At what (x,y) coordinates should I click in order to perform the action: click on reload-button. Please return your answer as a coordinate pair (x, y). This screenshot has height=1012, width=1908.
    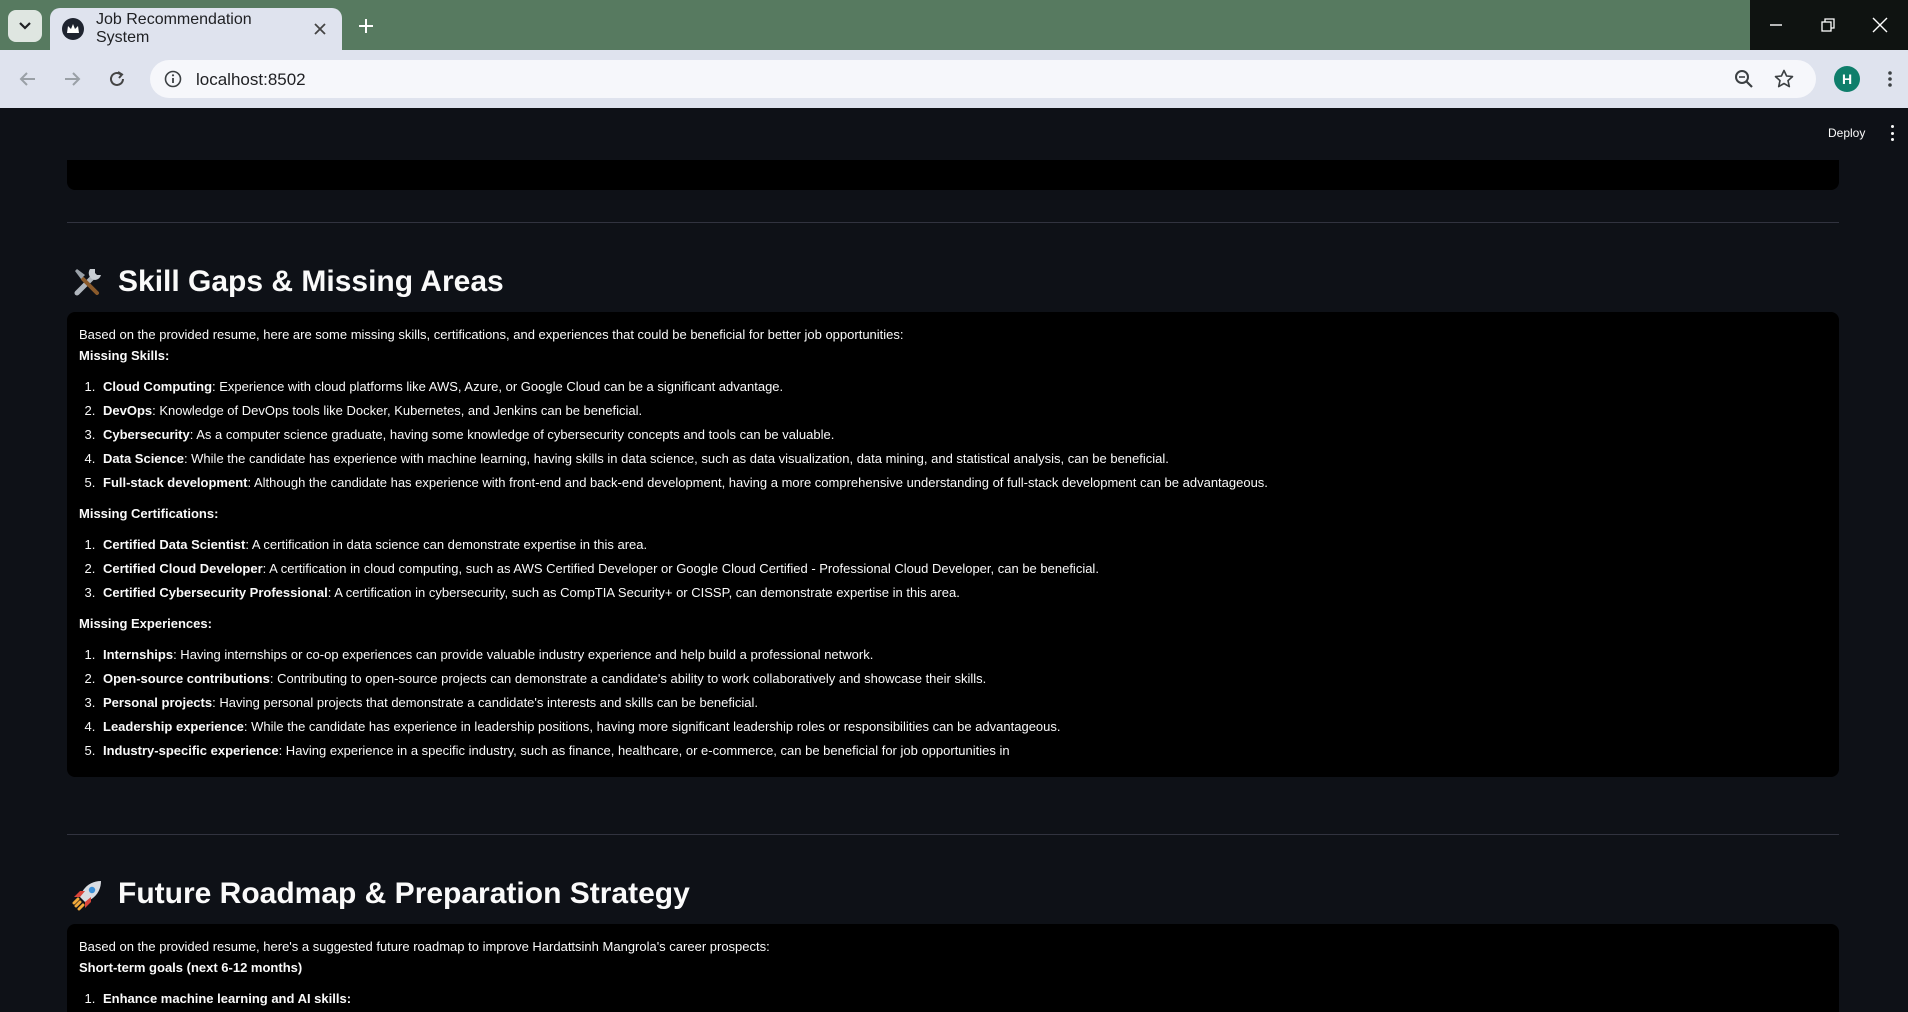
    Looking at the image, I should click on (117, 79).